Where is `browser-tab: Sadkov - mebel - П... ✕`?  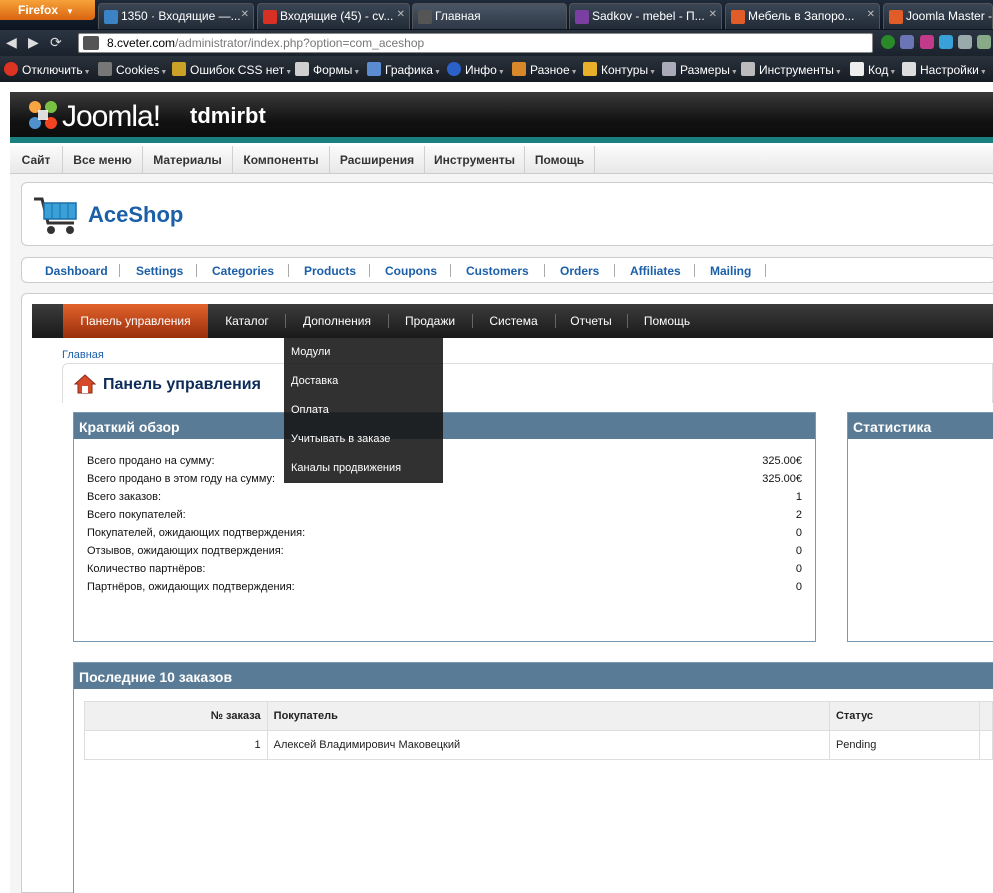
browser-tab: Sadkov - mebel - П... ✕ is located at coordinates (645, 16).